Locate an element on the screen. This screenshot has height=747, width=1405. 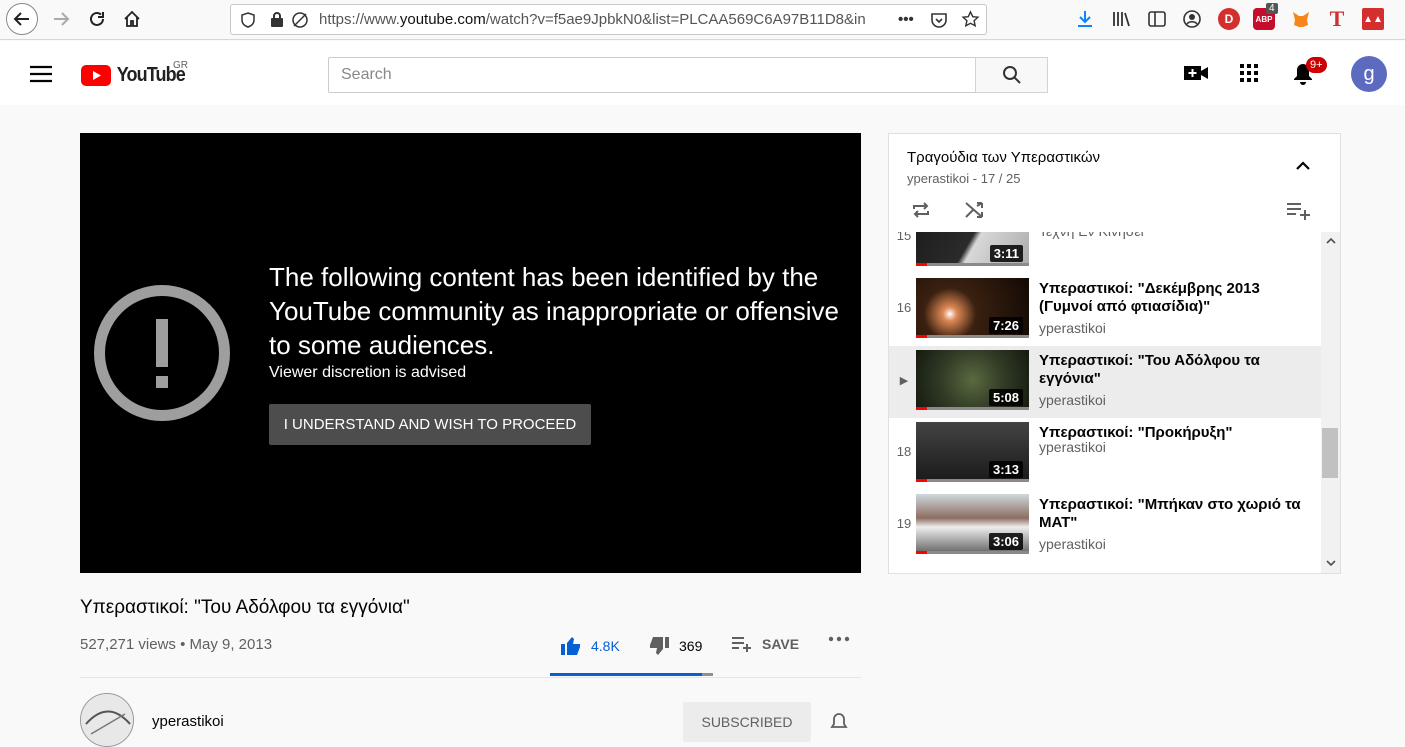
thumbs-up-icon is located at coordinates (570, 646).